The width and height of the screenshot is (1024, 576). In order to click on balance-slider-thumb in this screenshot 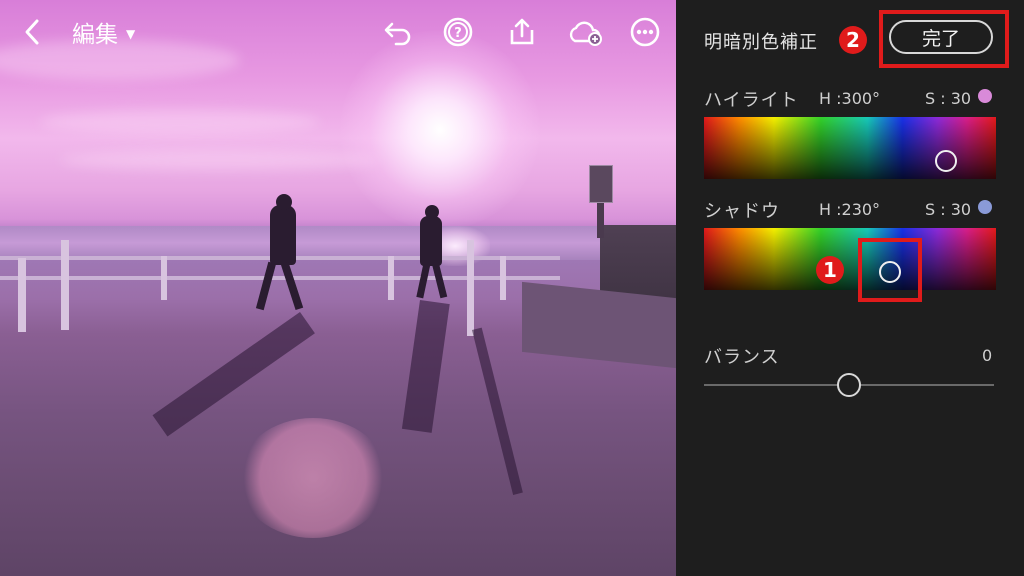, I will do `click(849, 385)`.